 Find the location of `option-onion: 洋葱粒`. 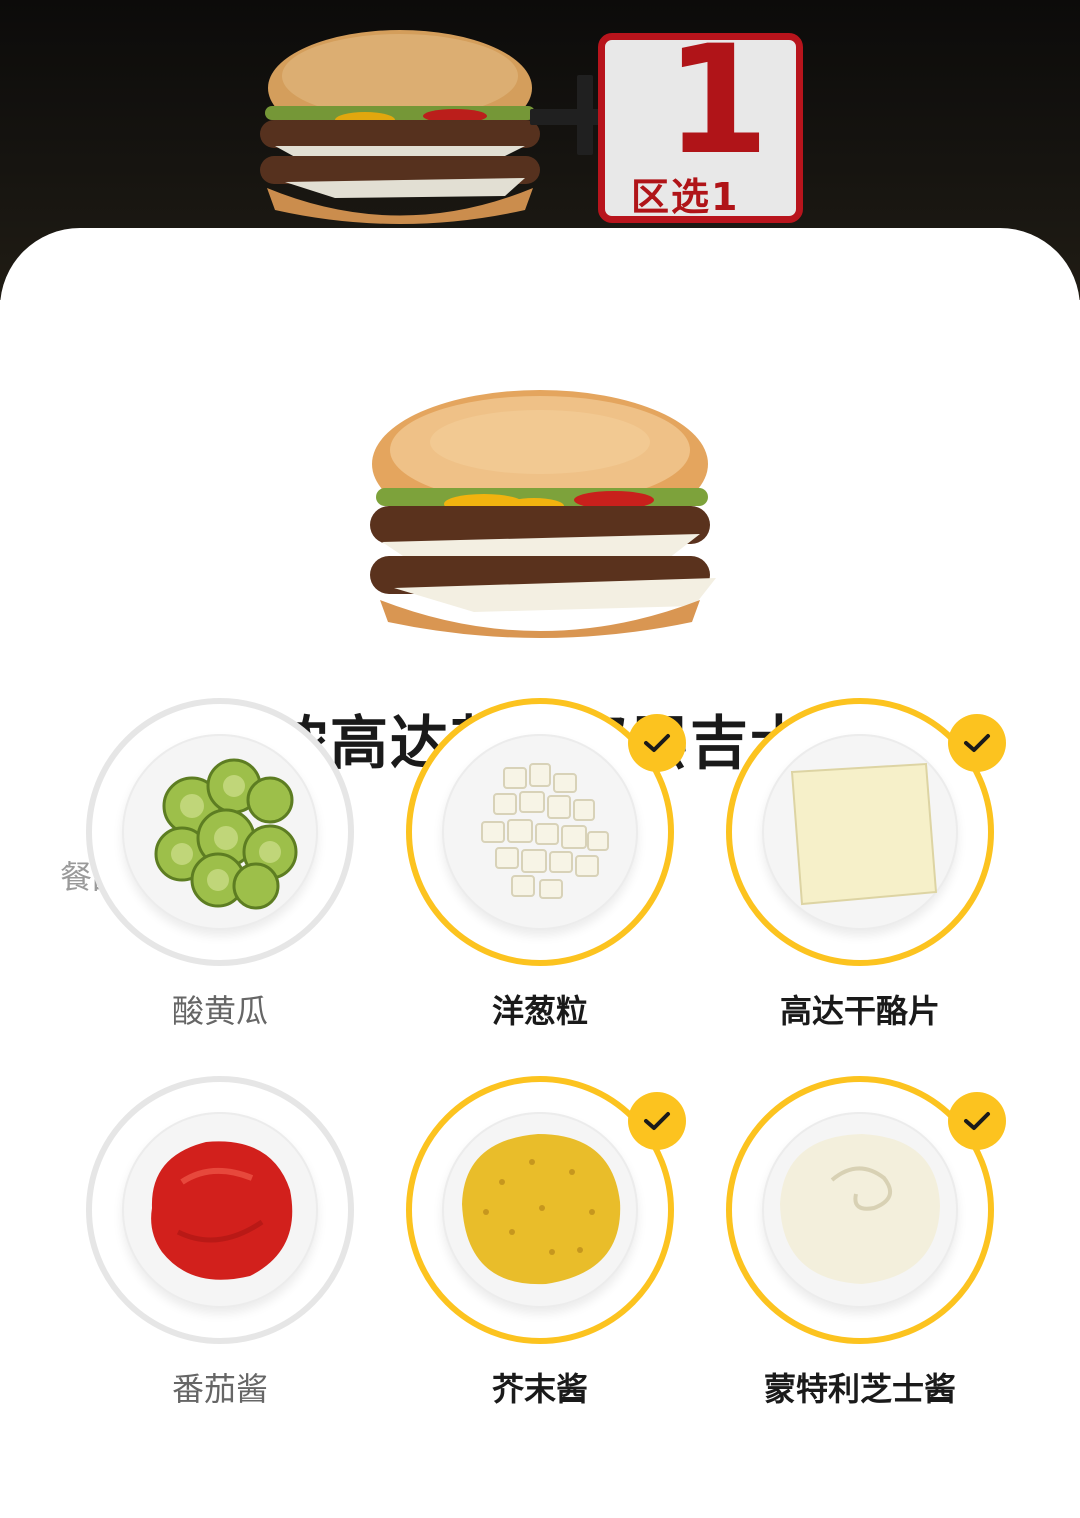

option-onion: 洋葱粒 is located at coordinates (546, 878).